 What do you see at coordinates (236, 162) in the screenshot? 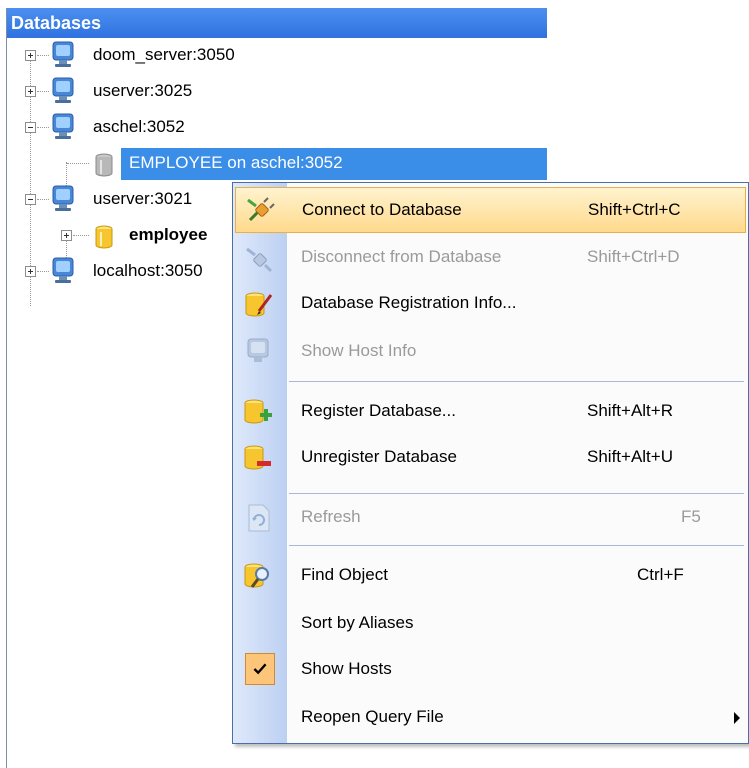
I see `tree-item-label: EMPLOYEE on aschel:3052` at bounding box center [236, 162].